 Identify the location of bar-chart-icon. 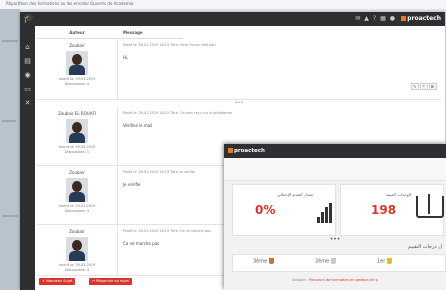
(325, 213).